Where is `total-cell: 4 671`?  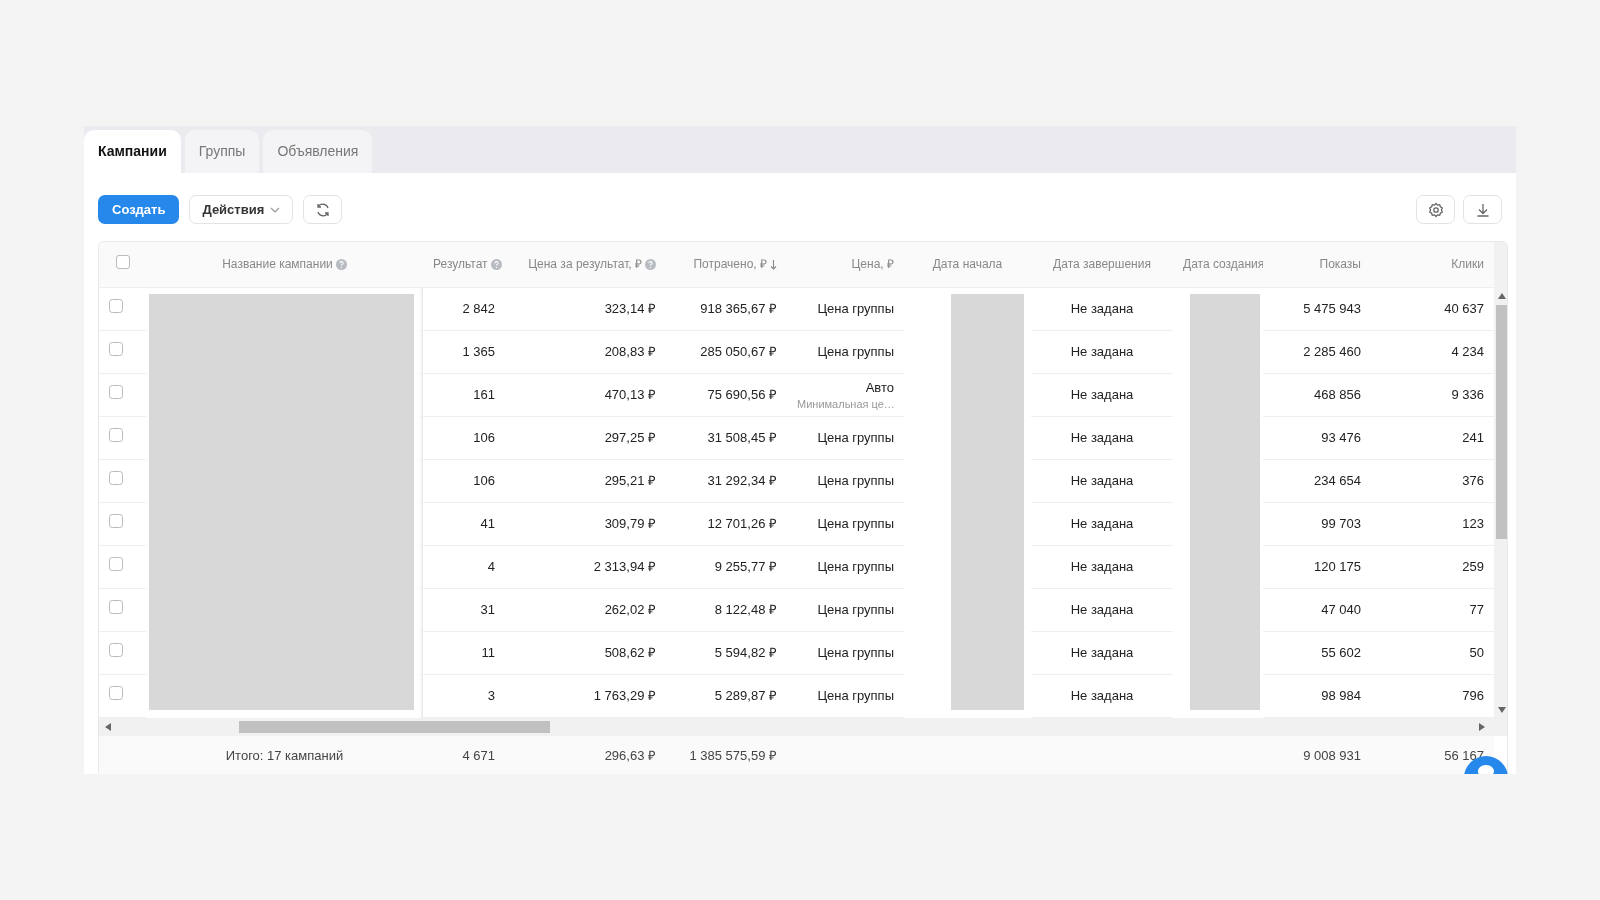 total-cell: 4 671 is located at coordinates (478, 756).